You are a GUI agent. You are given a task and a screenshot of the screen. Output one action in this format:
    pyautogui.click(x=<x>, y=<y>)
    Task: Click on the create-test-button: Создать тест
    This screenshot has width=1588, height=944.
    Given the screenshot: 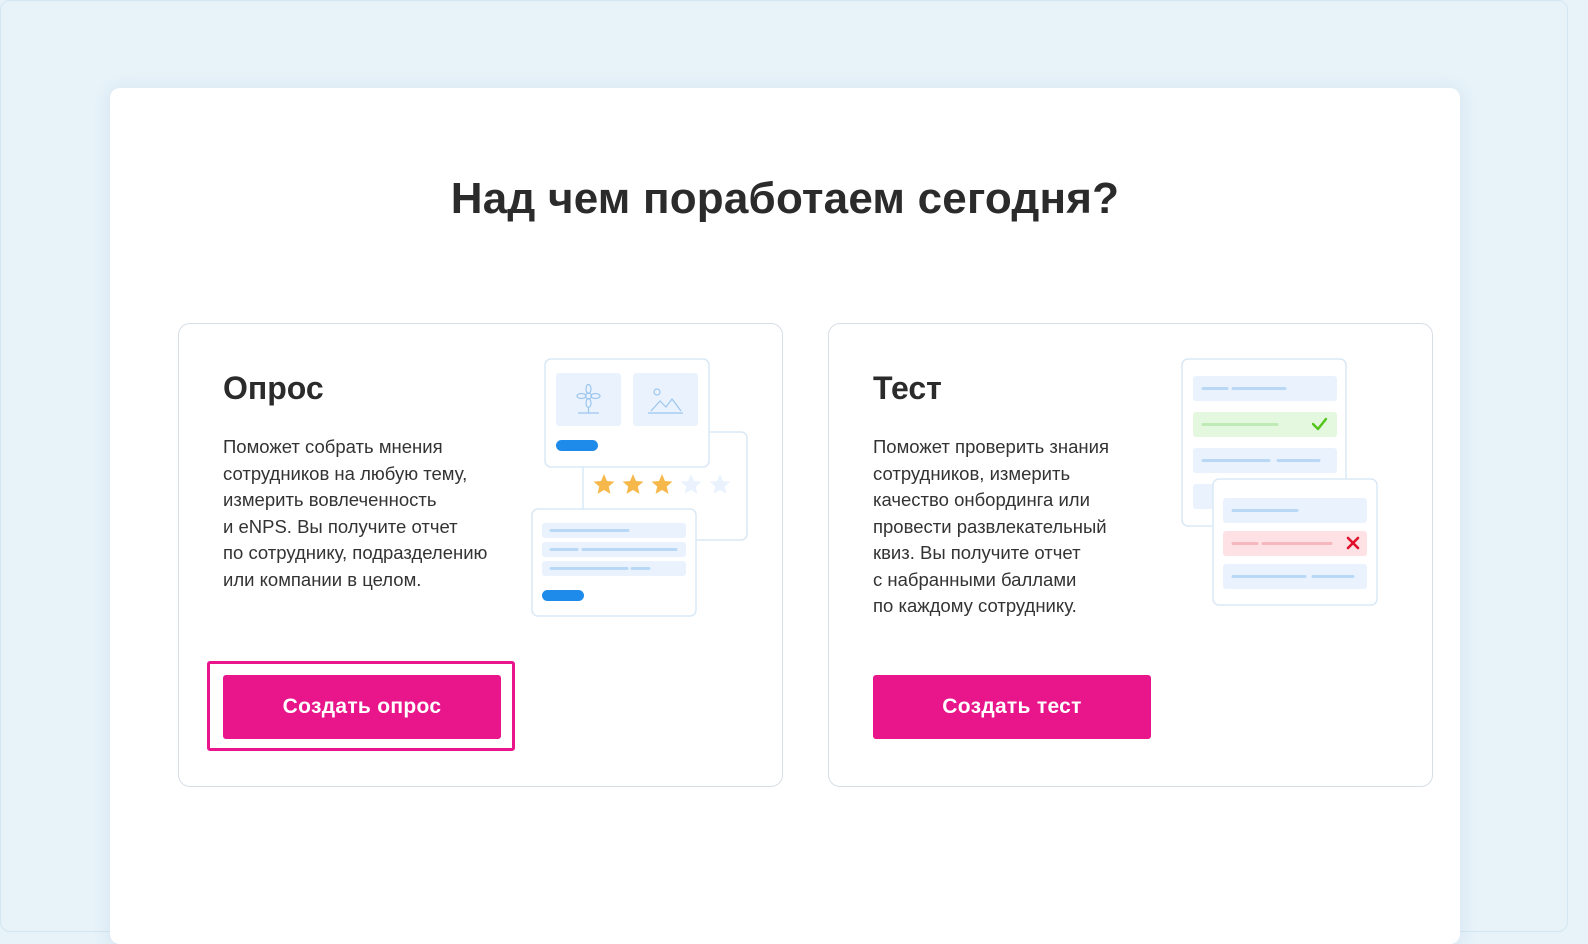 What is the action you would take?
    pyautogui.click(x=1012, y=707)
    